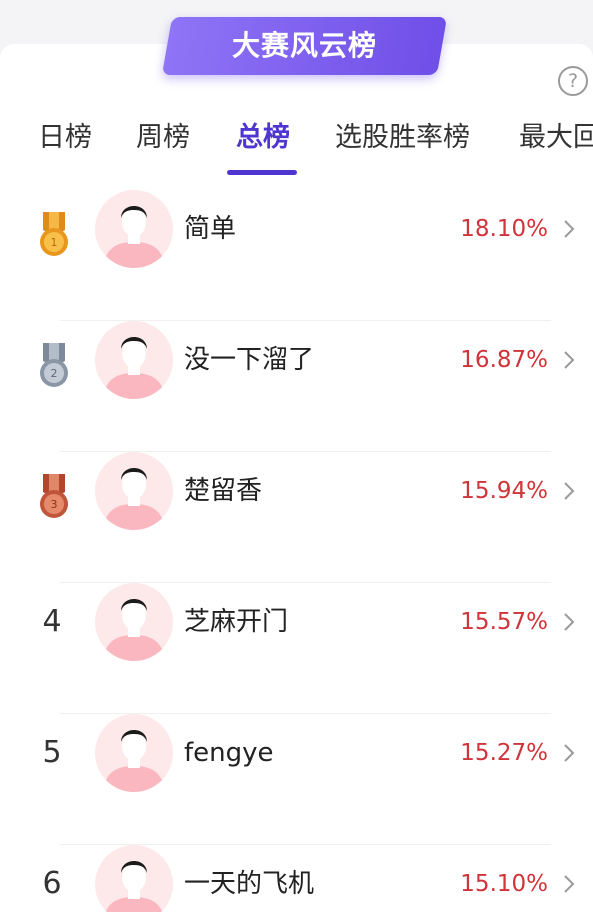 The height and width of the screenshot is (924, 593). I want to click on bronze-medal-icon: 3, so click(54, 496).